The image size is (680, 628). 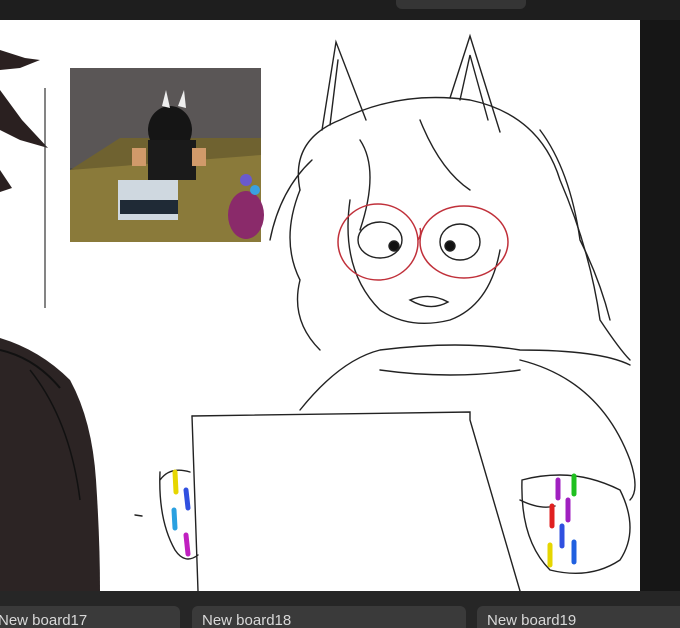 What do you see at coordinates (167, 155) in the screenshot?
I see `reference-photo` at bounding box center [167, 155].